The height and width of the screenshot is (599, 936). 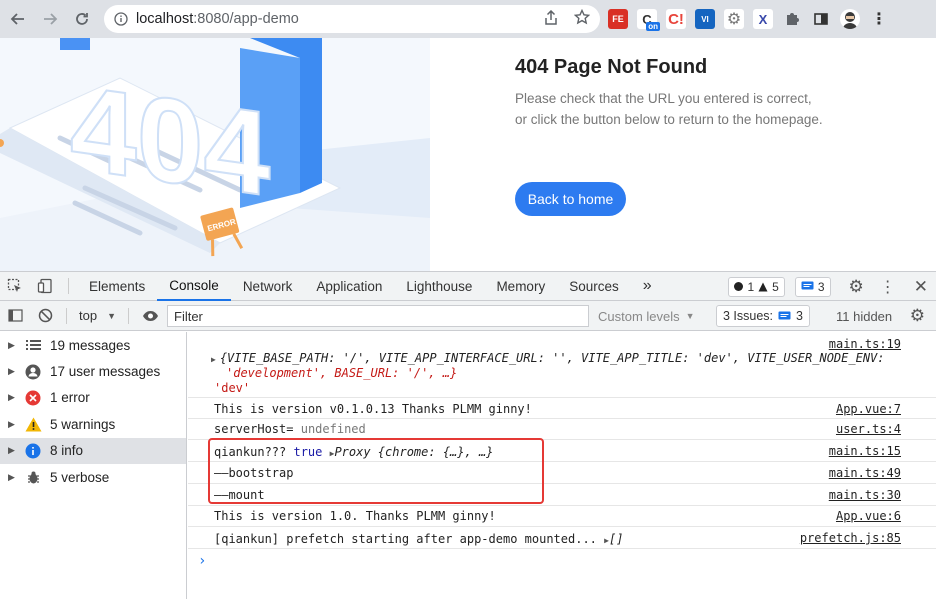 I want to click on sidebar-item-label: 17 user messages, so click(x=105, y=372).